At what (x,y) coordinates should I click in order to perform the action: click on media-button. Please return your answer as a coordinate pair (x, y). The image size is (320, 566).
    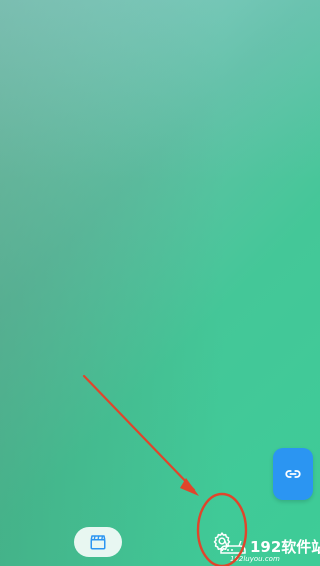
    Looking at the image, I should click on (98, 542).